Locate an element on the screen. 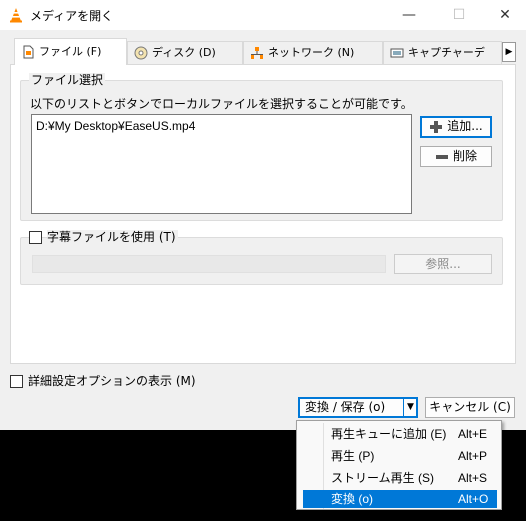 The height and width of the screenshot is (521, 526). subtitle-file-input is located at coordinates (209, 264).